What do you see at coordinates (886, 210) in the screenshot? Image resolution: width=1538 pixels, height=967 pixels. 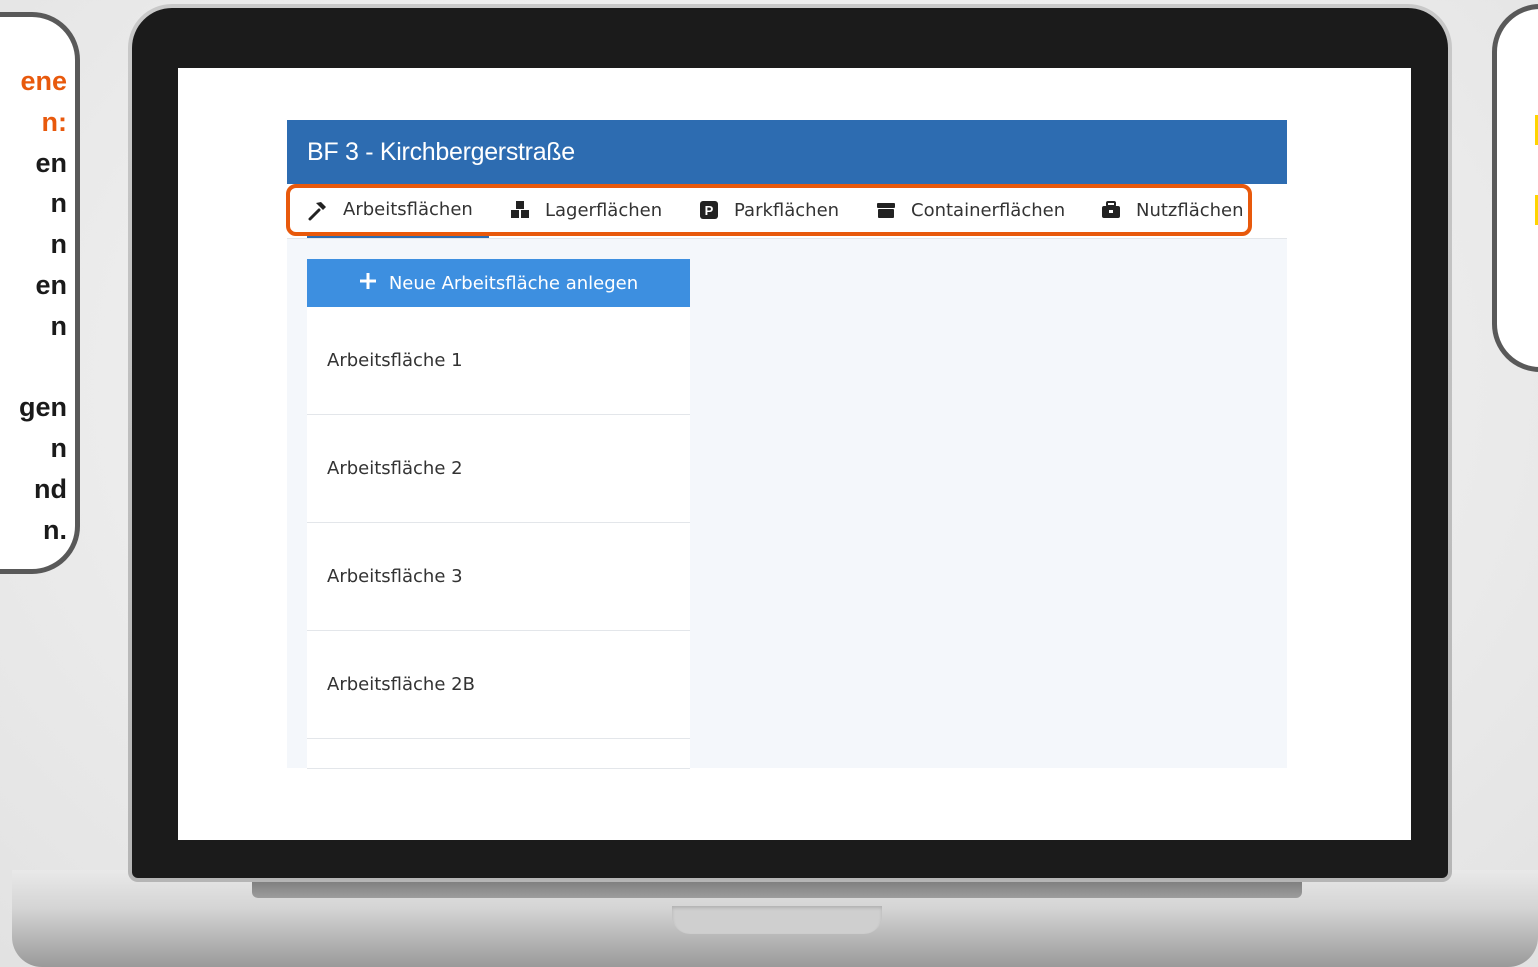 I see `container-icon` at bounding box center [886, 210].